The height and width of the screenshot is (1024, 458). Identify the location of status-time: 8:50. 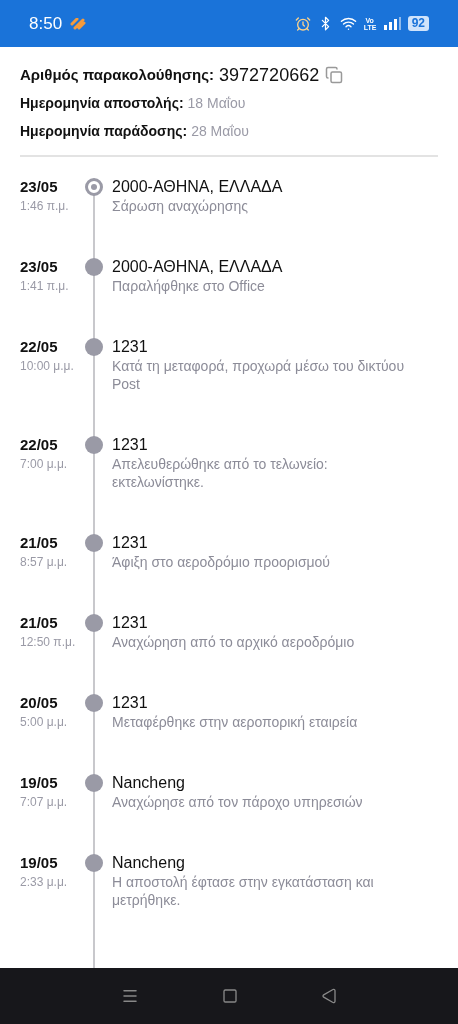
(46, 23).